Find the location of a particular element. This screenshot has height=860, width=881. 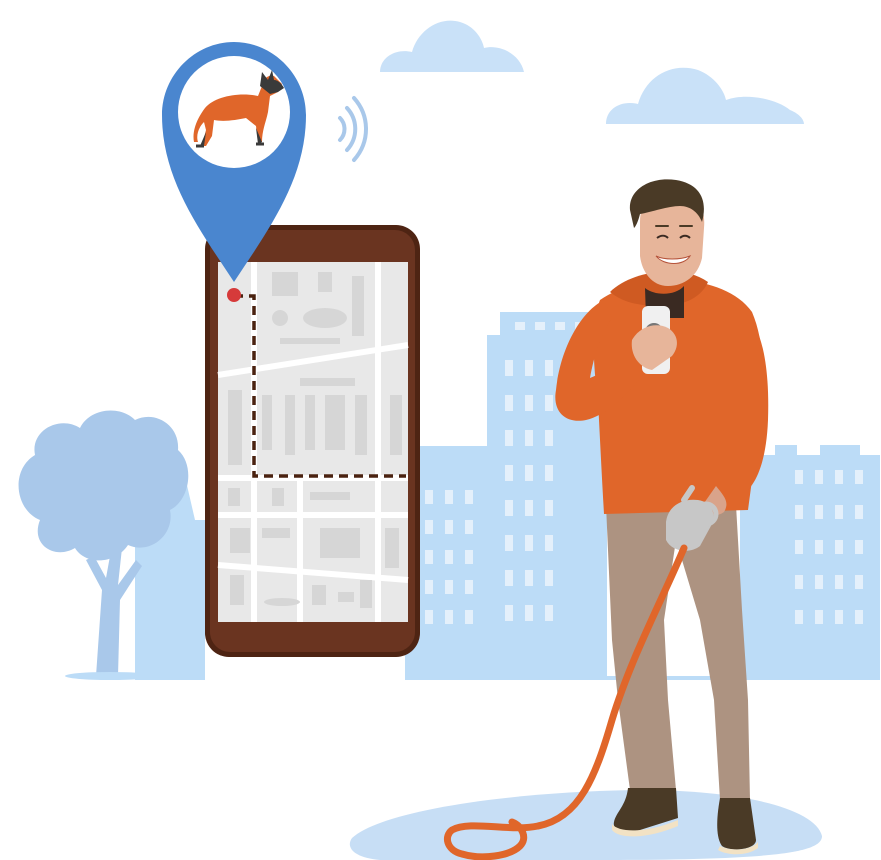

right-shoe is located at coordinates (736, 824).